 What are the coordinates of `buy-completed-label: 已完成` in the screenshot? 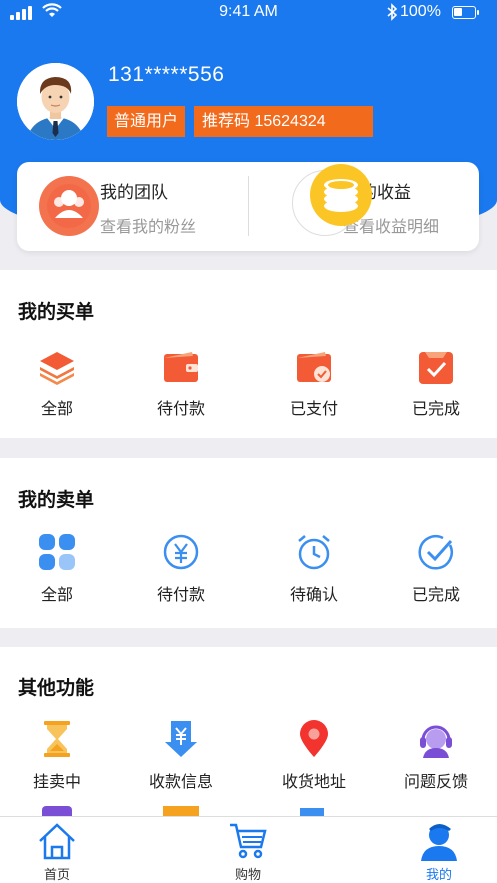 It's located at (435, 409).